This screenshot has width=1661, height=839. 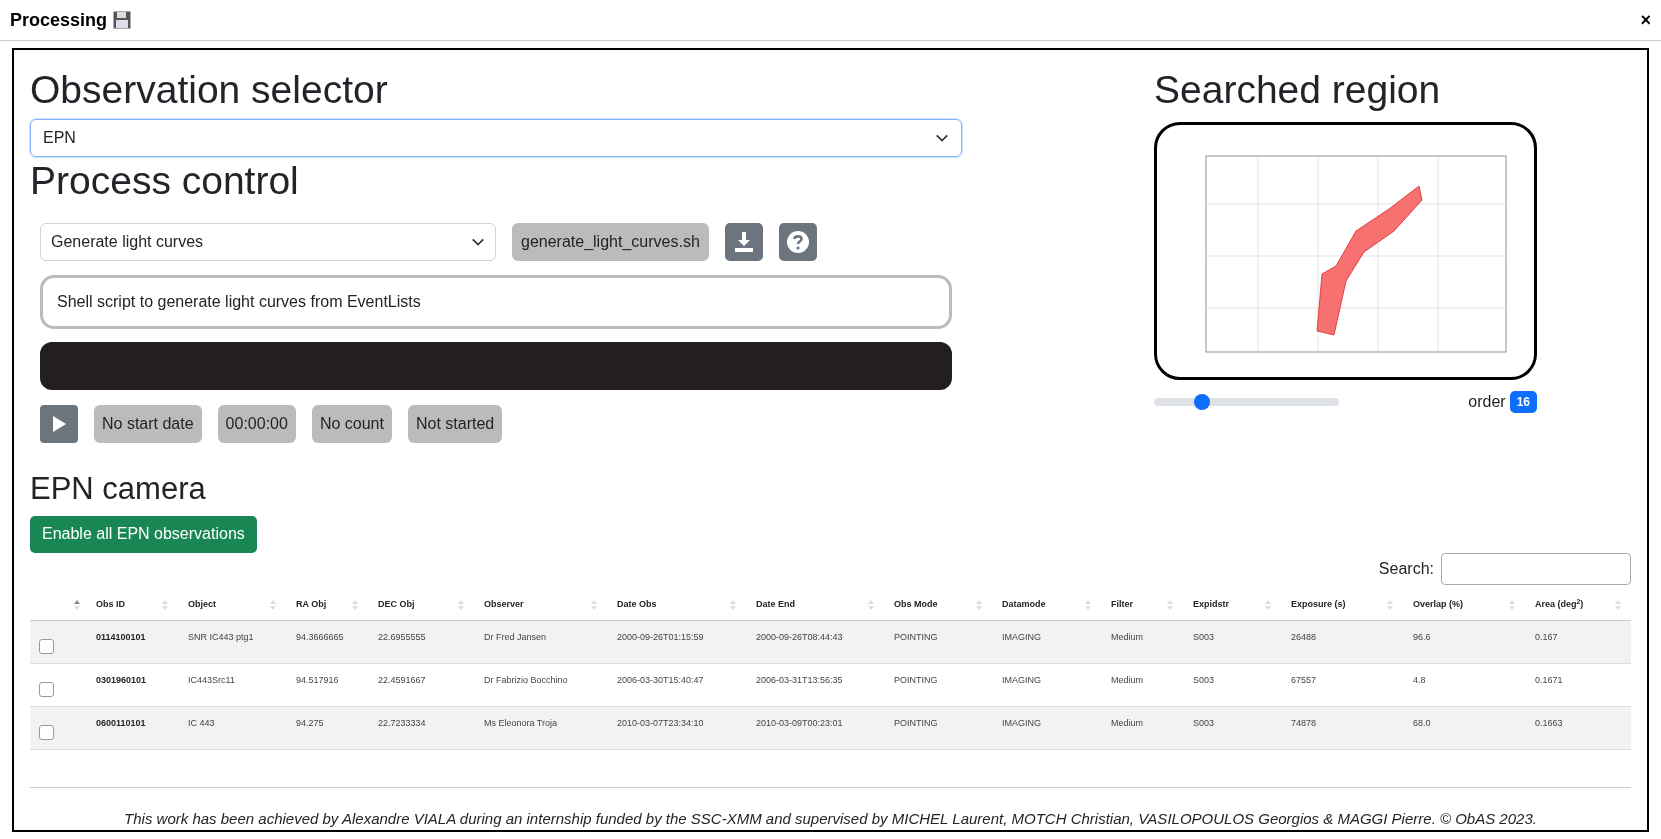 I want to click on status-badge: Not started, so click(x=455, y=424).